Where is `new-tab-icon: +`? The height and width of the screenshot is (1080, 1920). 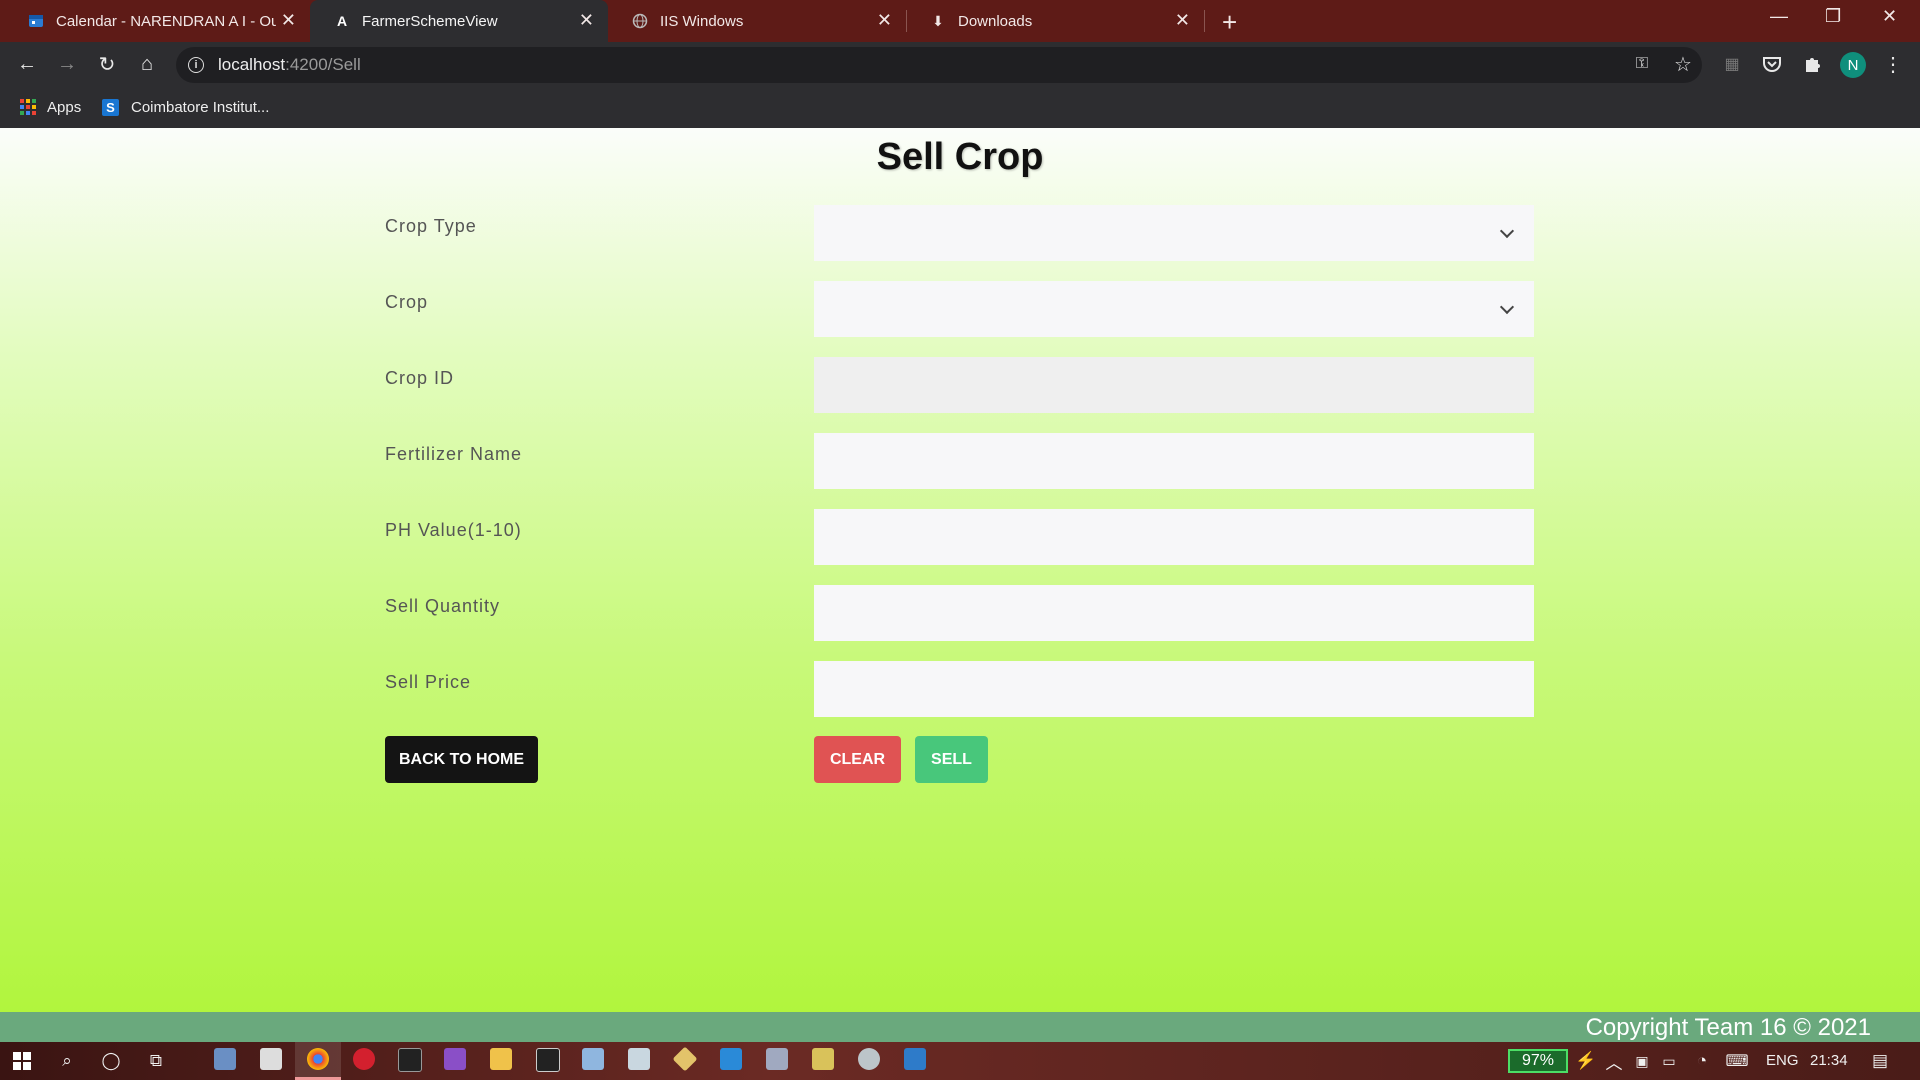
new-tab-icon: + is located at coordinates (1229, 22).